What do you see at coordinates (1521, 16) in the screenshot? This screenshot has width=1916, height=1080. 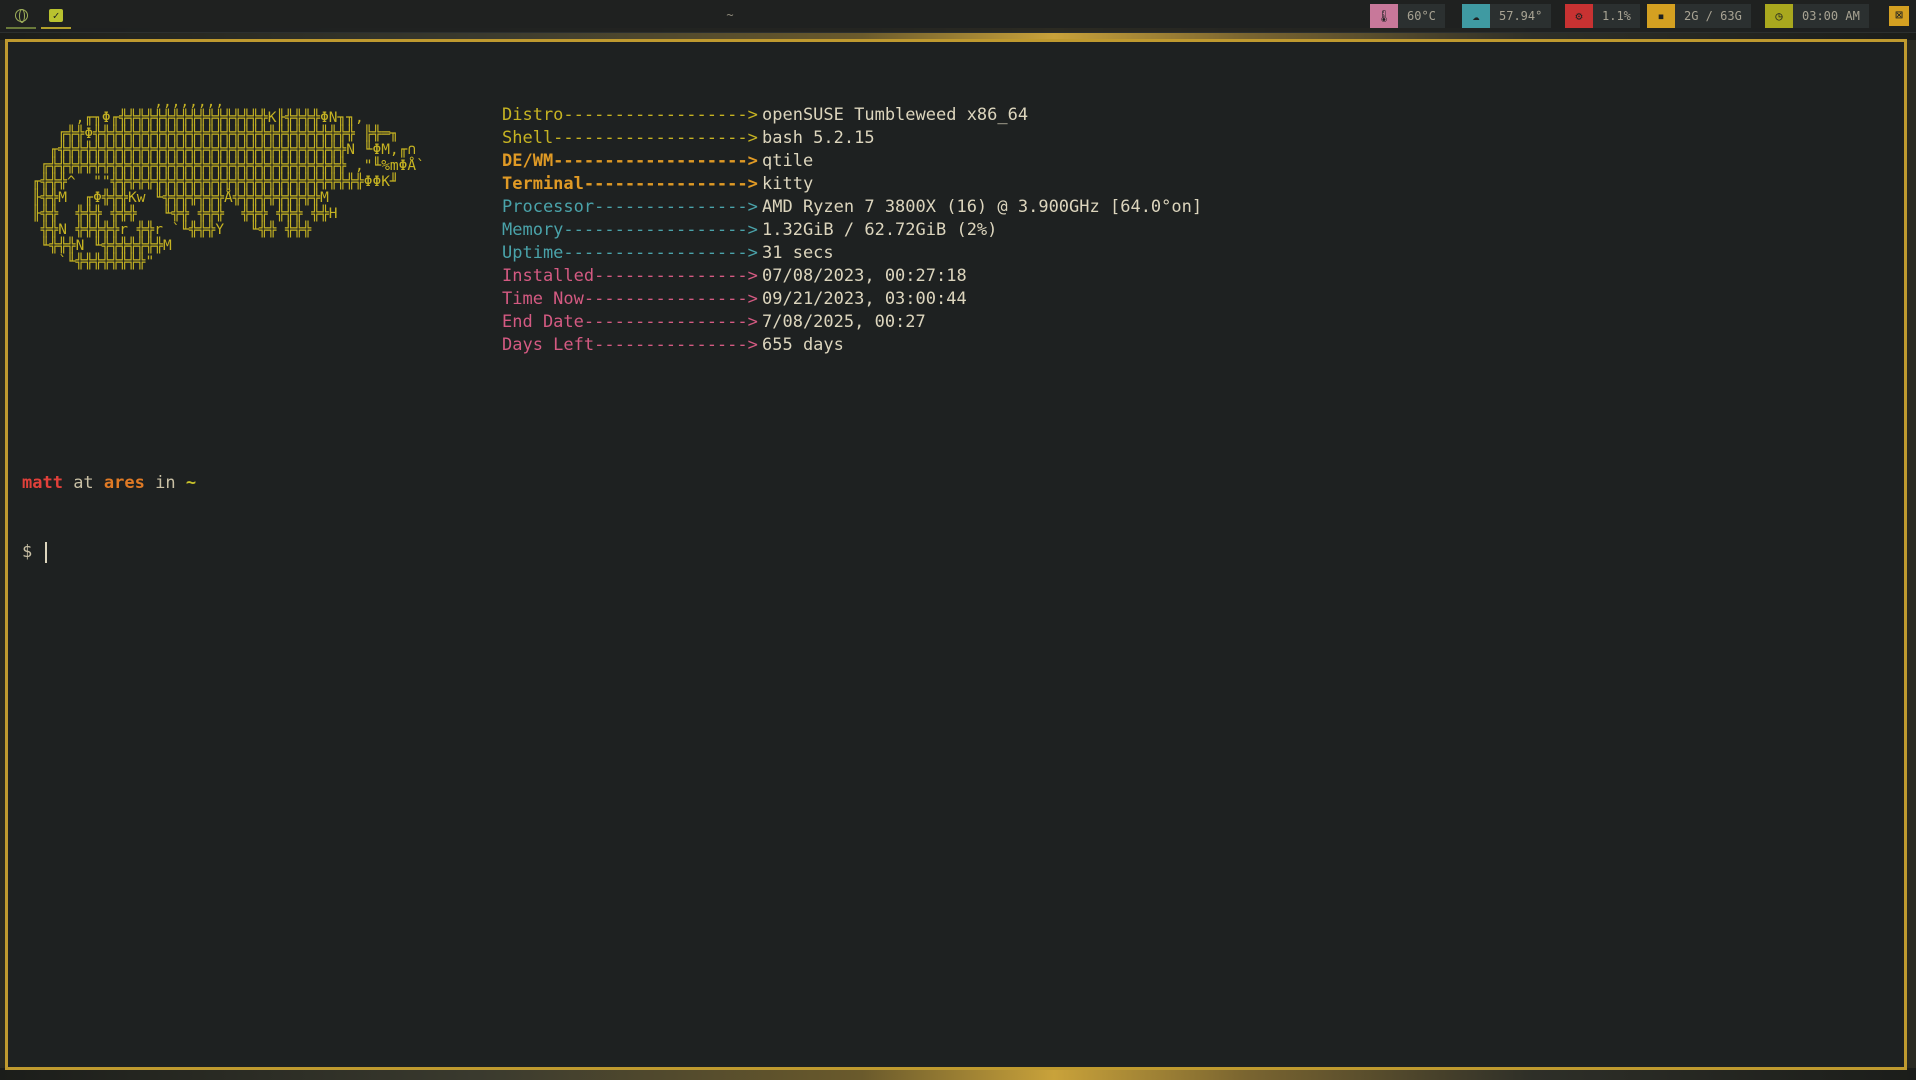 I see `network-value: 57.94°` at bounding box center [1521, 16].